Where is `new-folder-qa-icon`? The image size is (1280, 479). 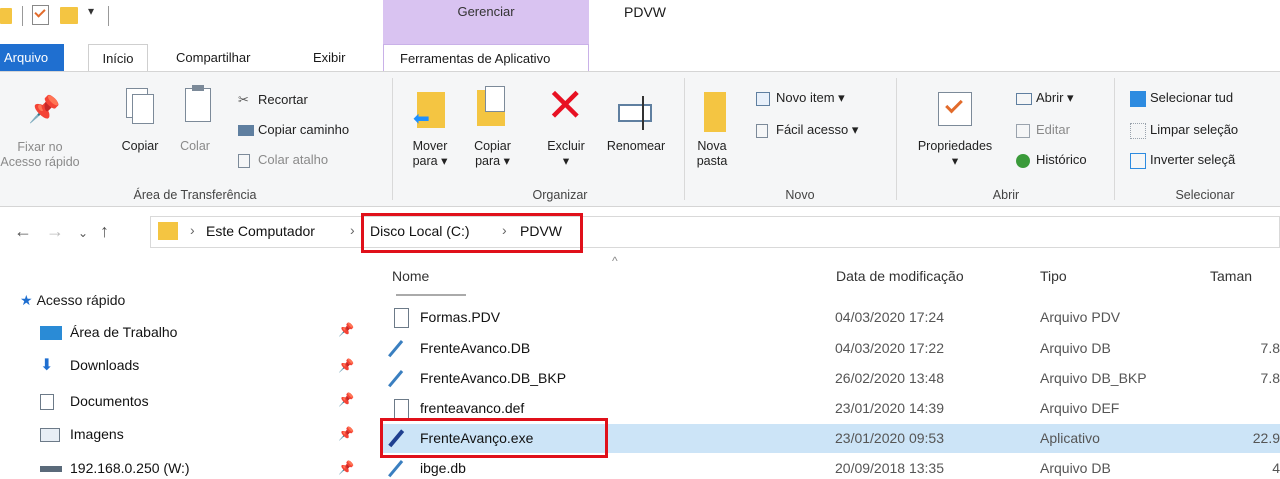 new-folder-qa-icon is located at coordinates (69, 15).